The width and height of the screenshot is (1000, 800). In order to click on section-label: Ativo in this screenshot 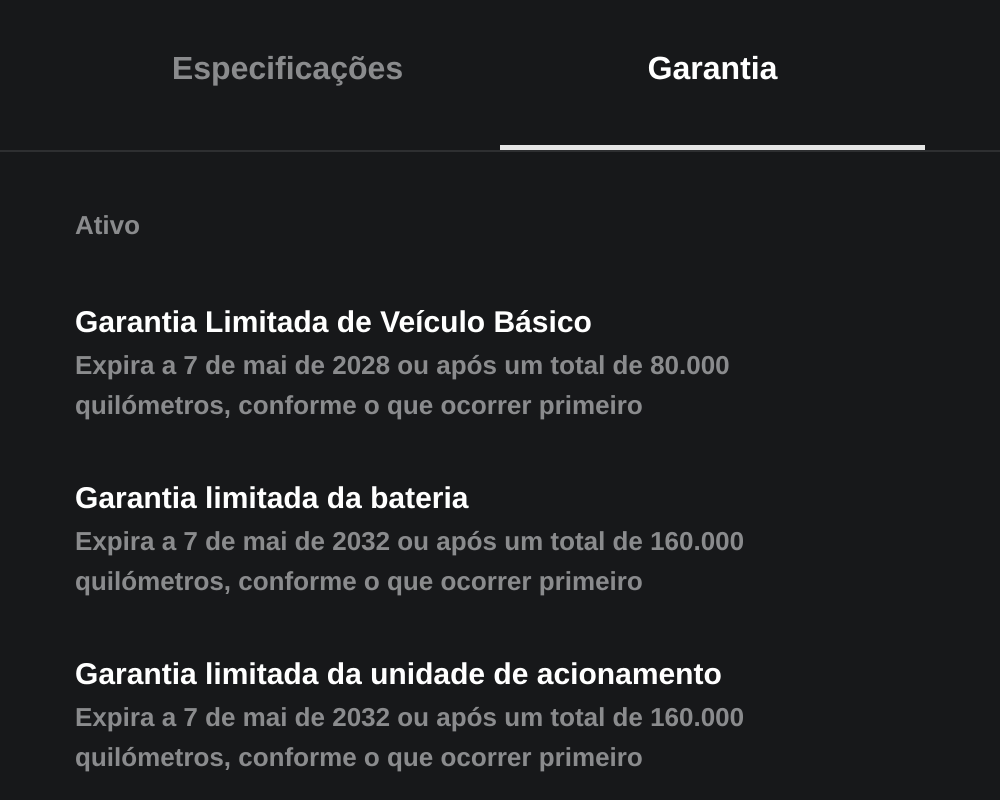, I will do `click(108, 225)`.